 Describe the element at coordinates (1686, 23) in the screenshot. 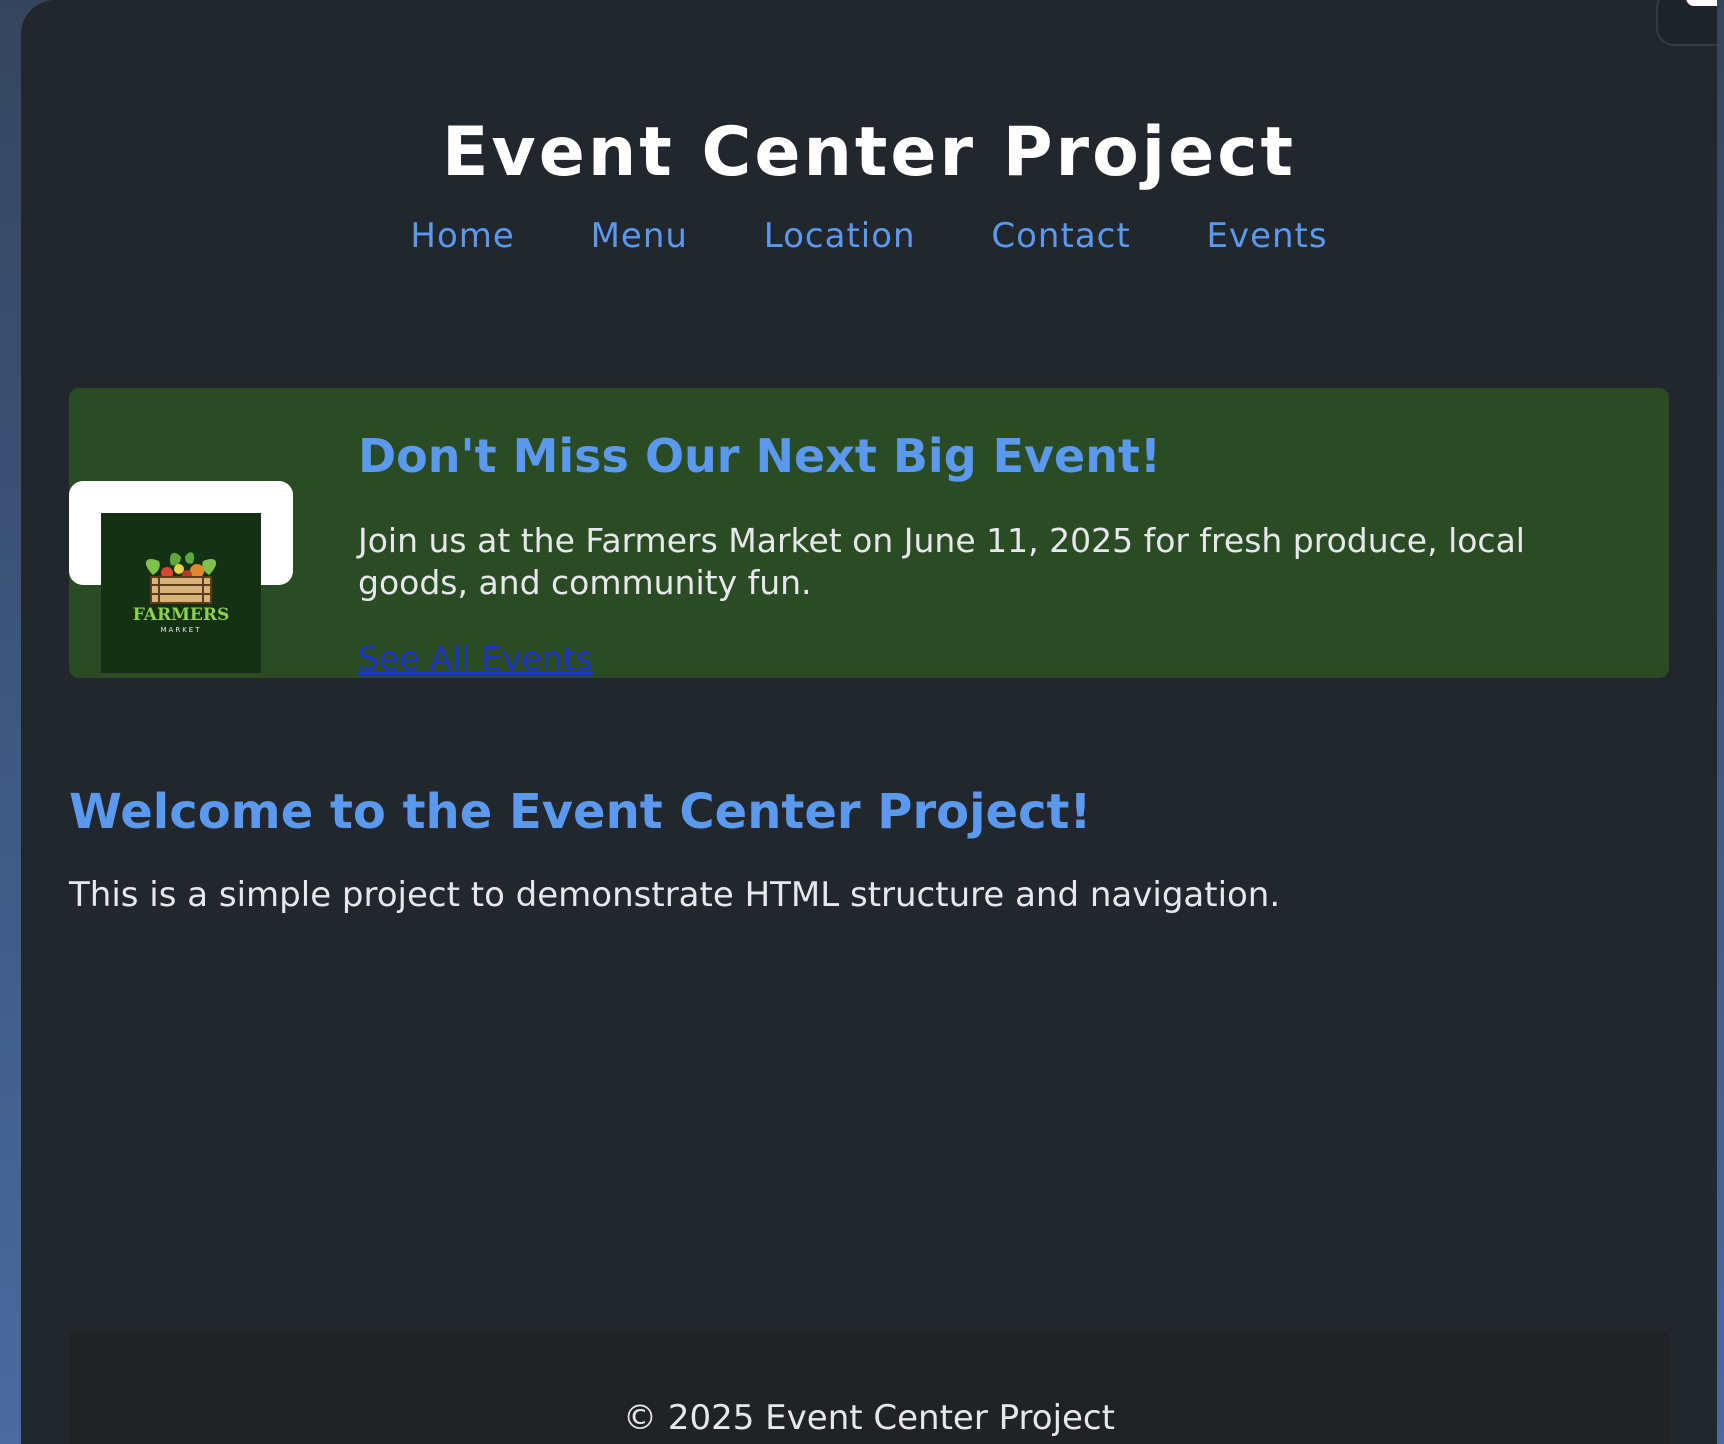

I see `extension-widget` at that location.